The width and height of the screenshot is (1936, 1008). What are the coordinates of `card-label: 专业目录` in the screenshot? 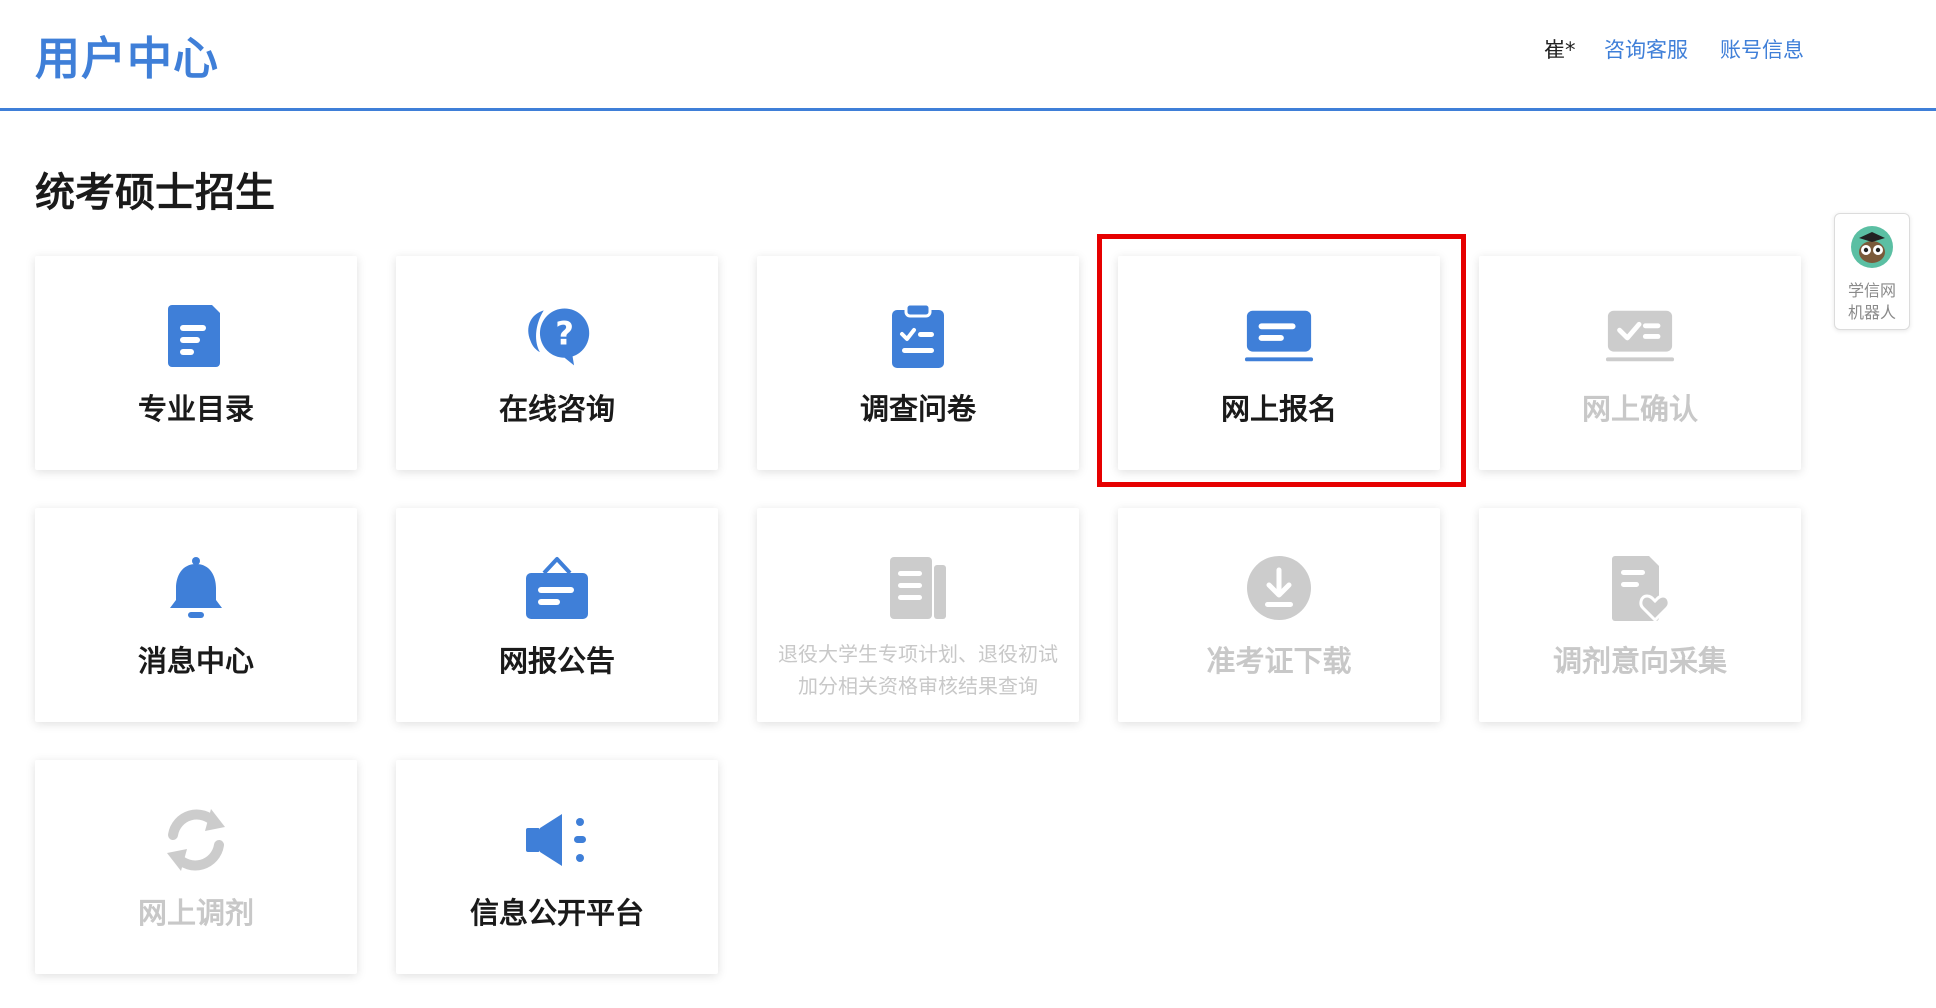 It's located at (195, 409).